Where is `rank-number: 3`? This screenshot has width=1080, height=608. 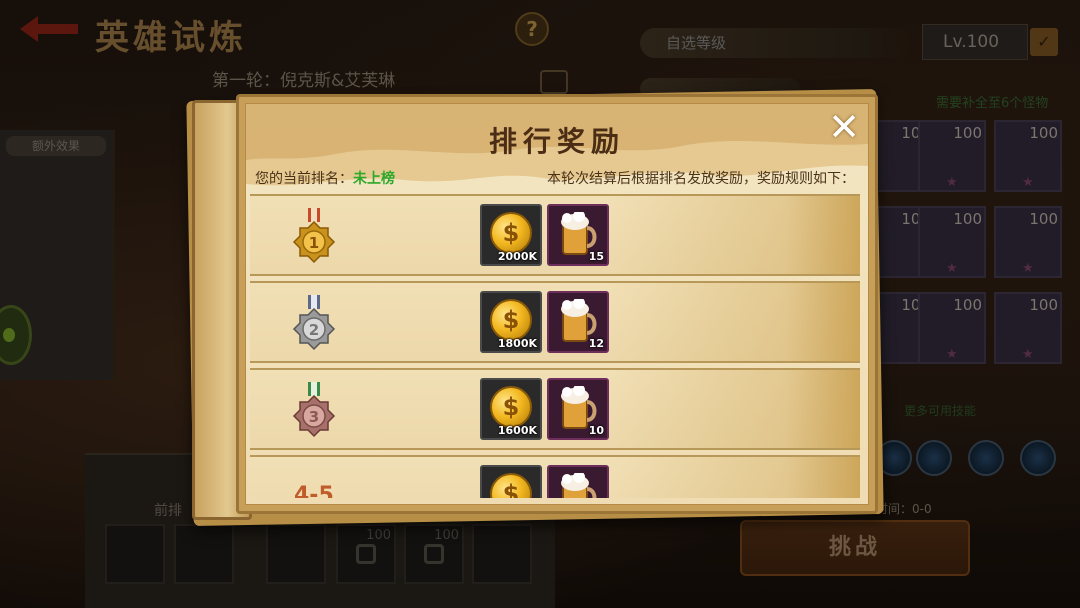 rank-number: 3 is located at coordinates (314, 417).